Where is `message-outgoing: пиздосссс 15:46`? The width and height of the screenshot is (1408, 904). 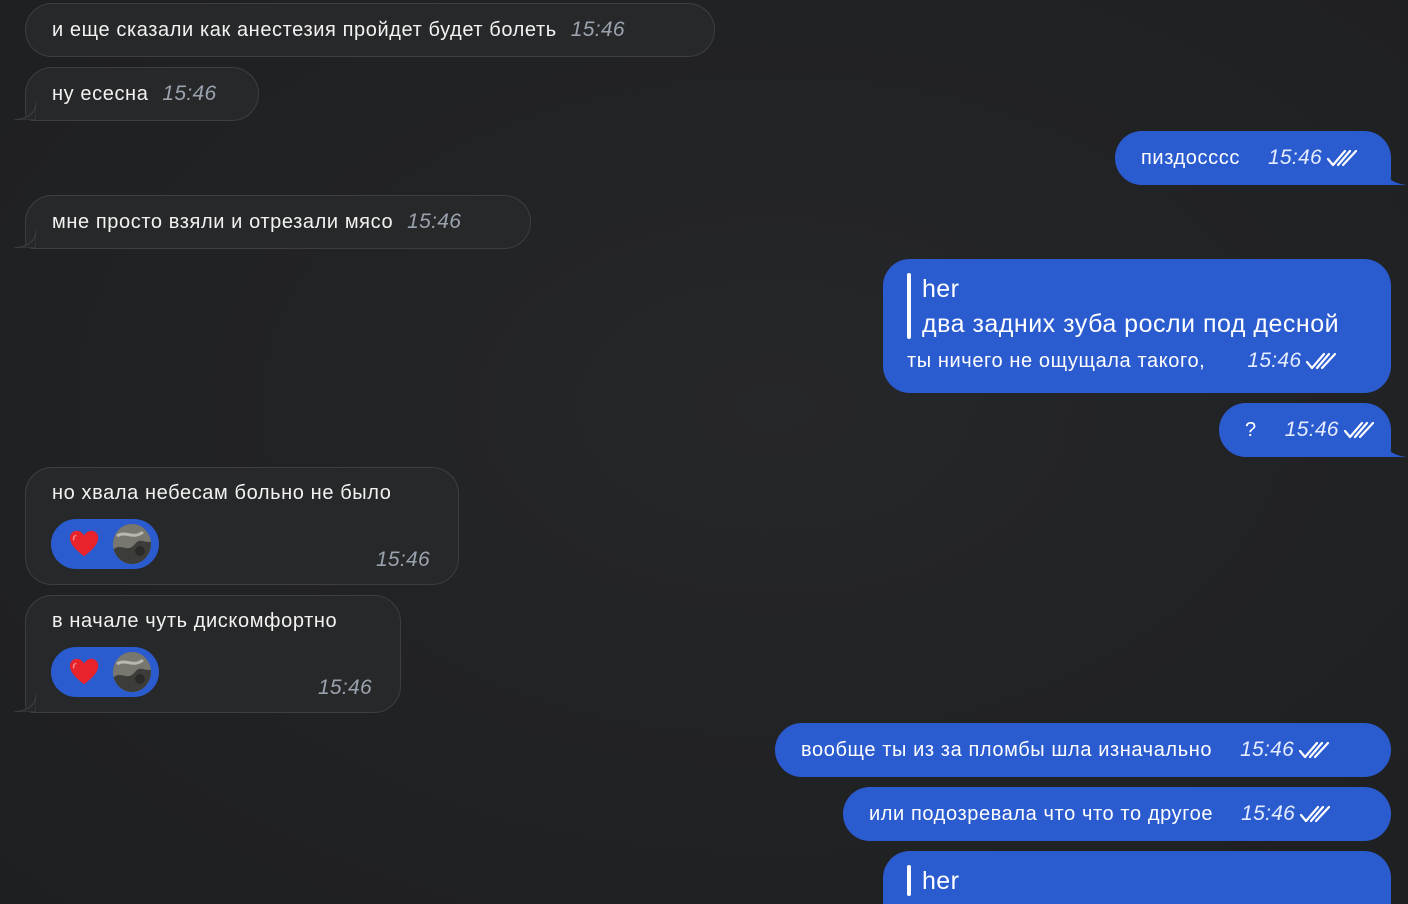
message-outgoing: пиздосссс 15:46 is located at coordinates (1261, 158).